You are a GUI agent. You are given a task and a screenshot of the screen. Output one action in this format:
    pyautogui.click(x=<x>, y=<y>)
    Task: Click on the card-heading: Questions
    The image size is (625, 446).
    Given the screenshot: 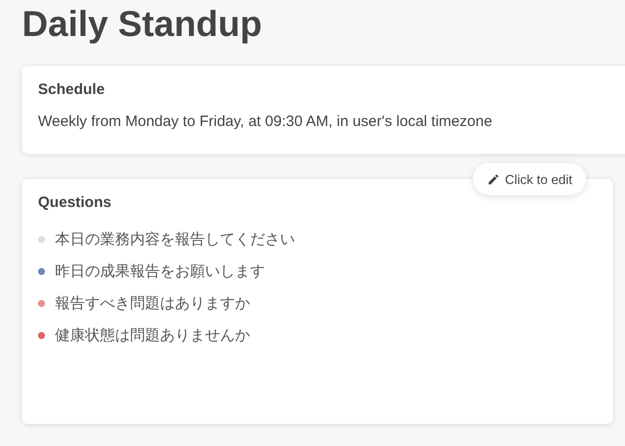 What is the action you would take?
    pyautogui.click(x=75, y=203)
    